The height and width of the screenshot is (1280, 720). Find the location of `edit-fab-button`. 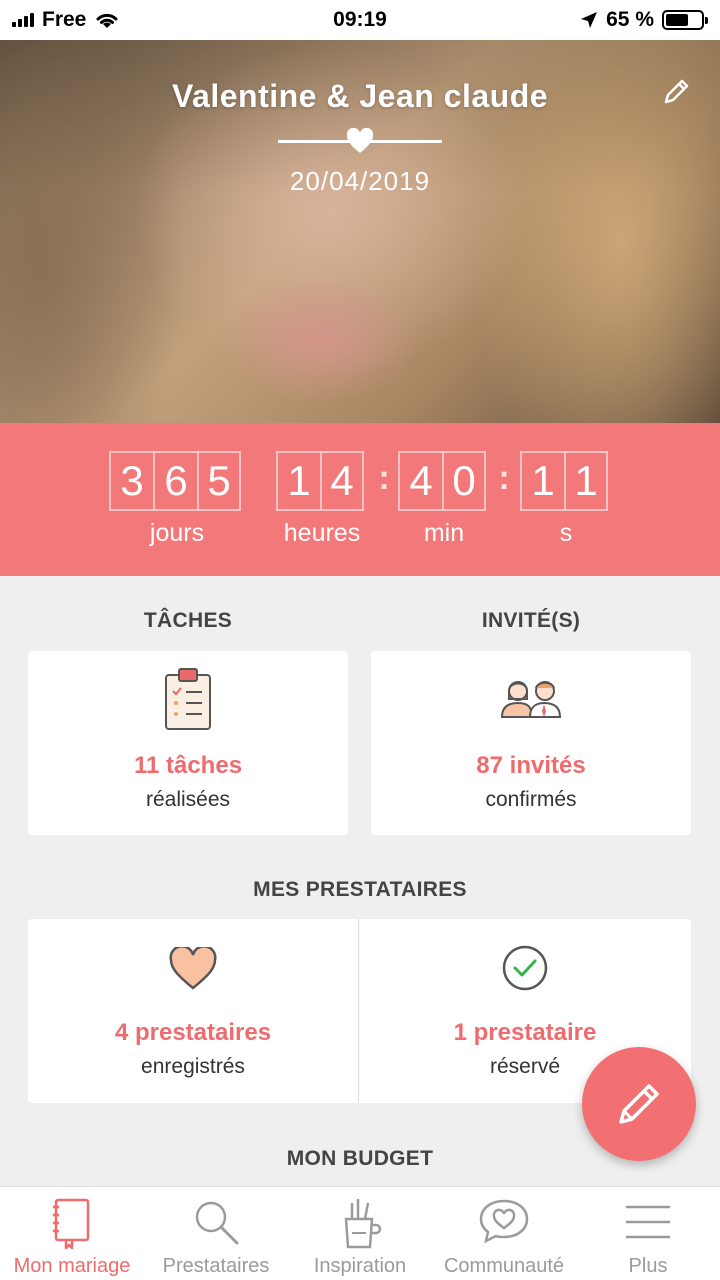

edit-fab-button is located at coordinates (639, 1104).